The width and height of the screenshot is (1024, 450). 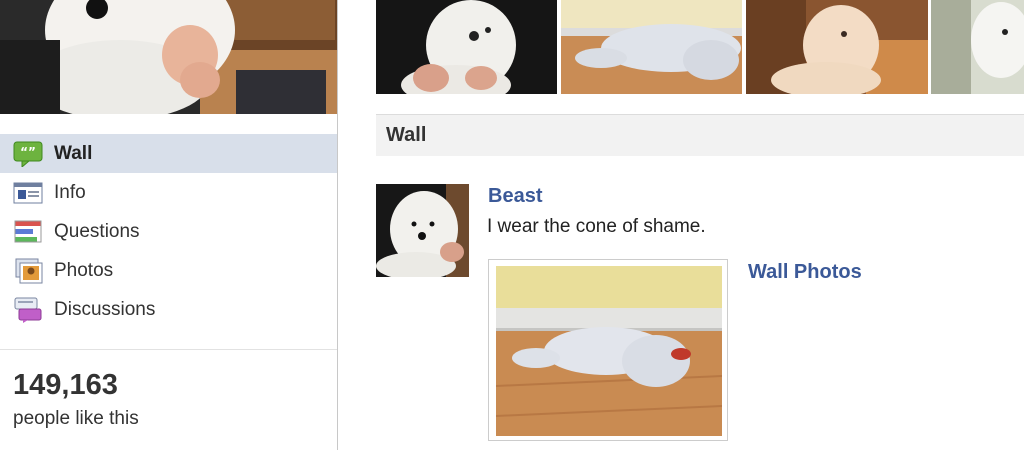 What do you see at coordinates (84, 270) in the screenshot?
I see `nav-item-label: Photos` at bounding box center [84, 270].